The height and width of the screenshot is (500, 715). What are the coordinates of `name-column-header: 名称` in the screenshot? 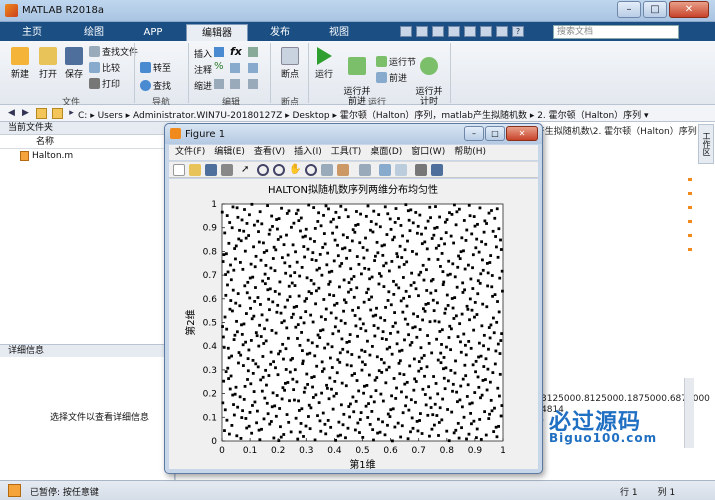 It's located at (87, 142).